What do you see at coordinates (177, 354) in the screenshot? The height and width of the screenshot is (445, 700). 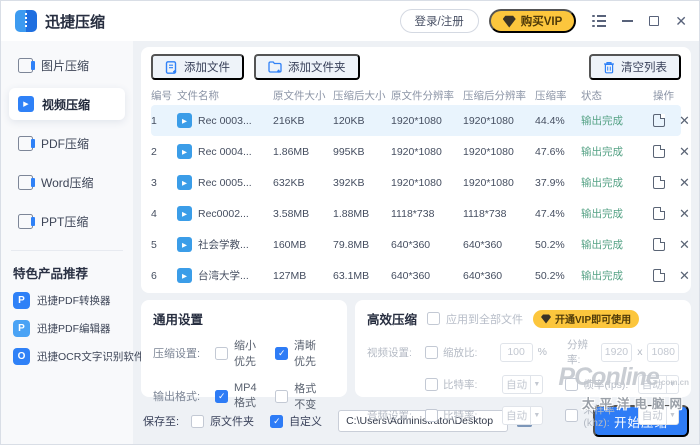 I see `compress-setting-label: 压缩设置:` at bounding box center [177, 354].